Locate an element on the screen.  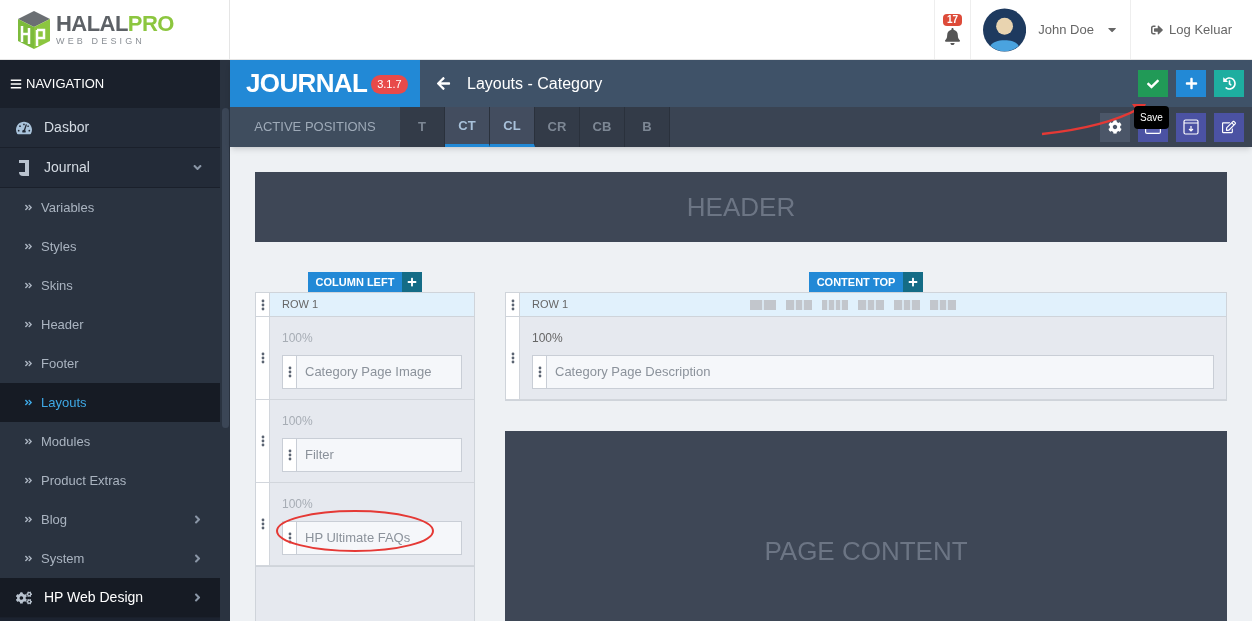
position-title: CONTENT TOP is located at coordinates (856, 282).